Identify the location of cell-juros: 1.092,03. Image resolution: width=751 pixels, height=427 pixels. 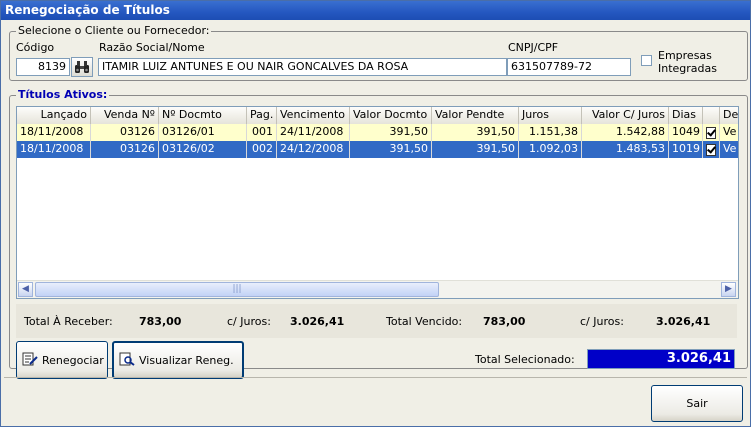
(550, 149).